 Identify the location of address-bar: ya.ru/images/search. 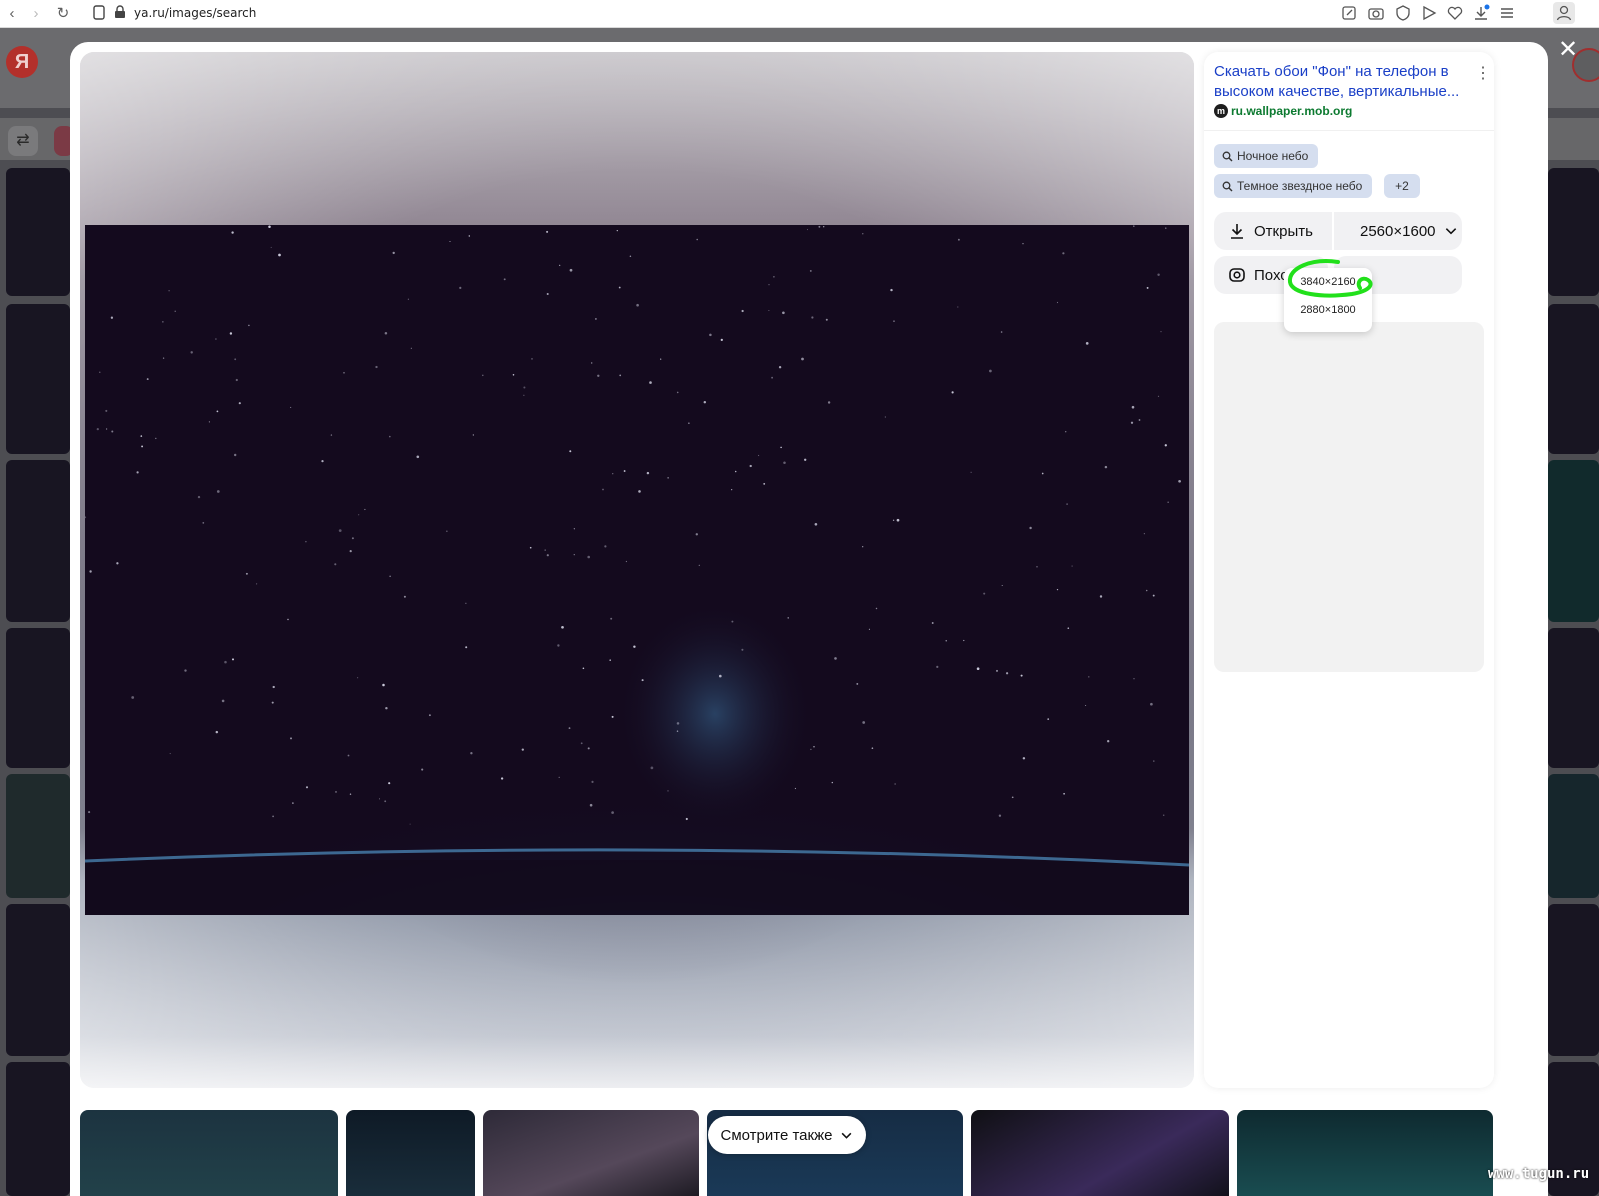
(195, 13).